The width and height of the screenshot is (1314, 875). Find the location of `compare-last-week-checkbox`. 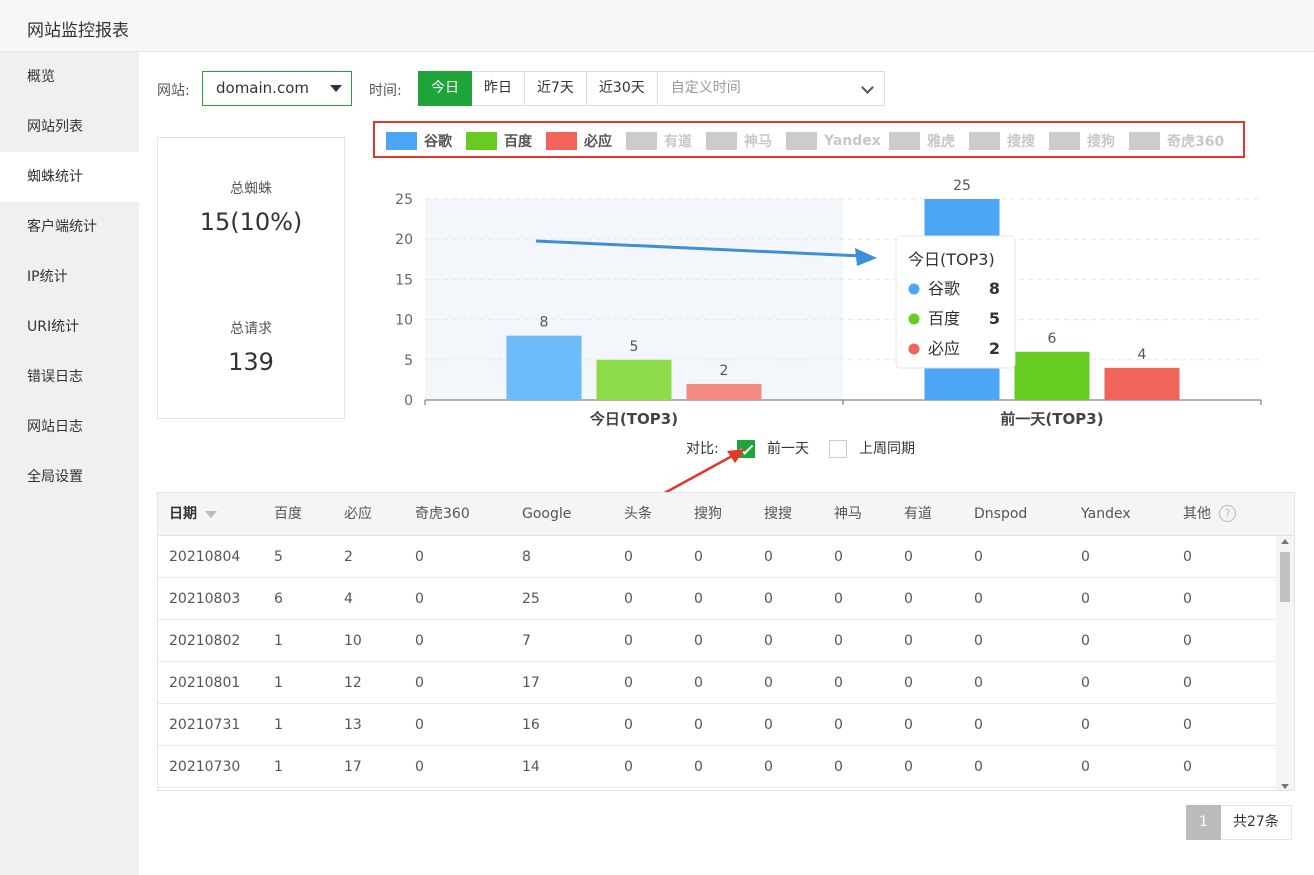

compare-last-week-checkbox is located at coordinates (838, 449).